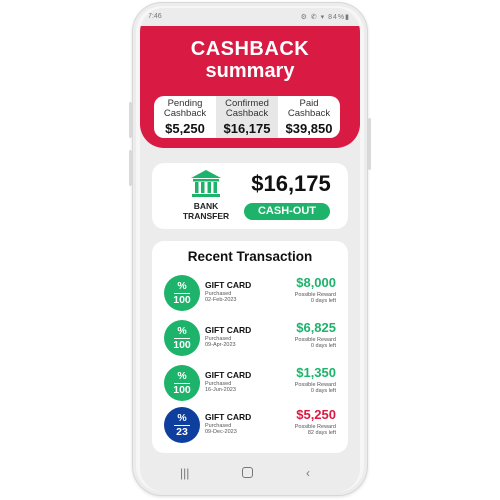  I want to click on transaction-purchase-info: Purchased 09-Apr-2023, so click(230, 342).